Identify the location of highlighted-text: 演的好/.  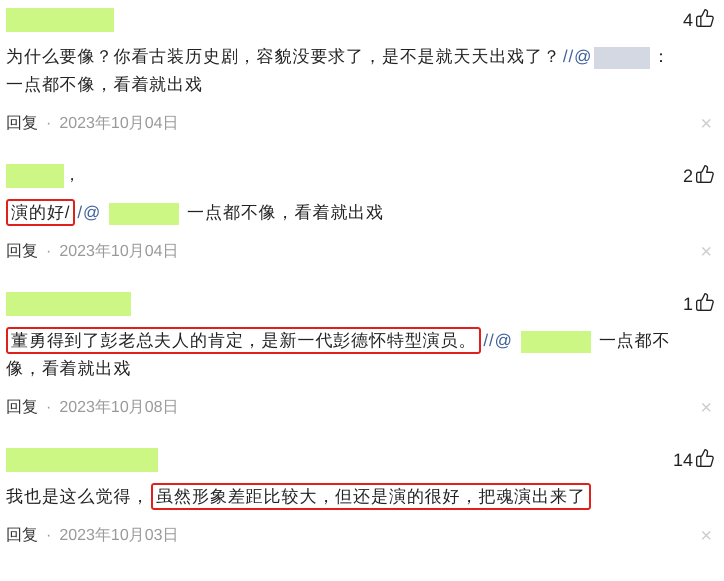
(41, 212).